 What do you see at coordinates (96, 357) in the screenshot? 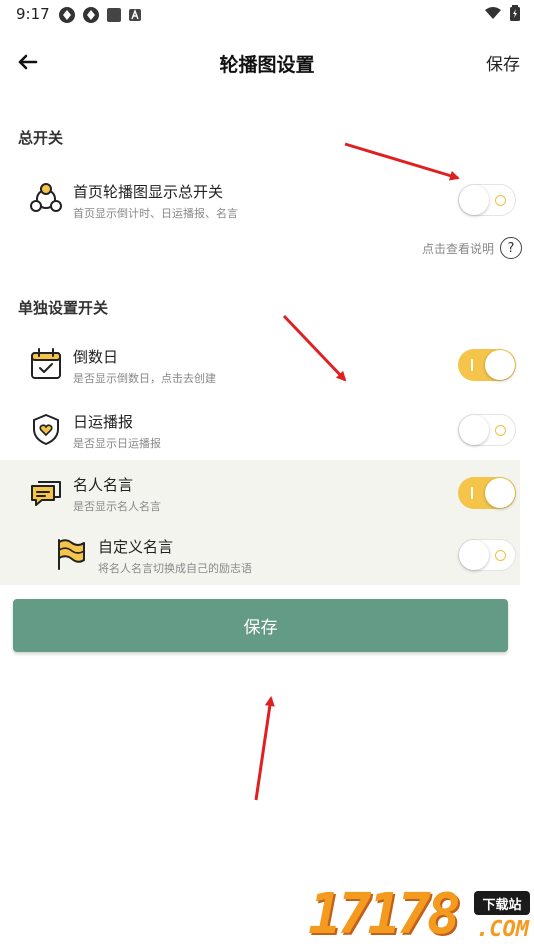
I see `setting-title-countdown: 倒数日` at bounding box center [96, 357].